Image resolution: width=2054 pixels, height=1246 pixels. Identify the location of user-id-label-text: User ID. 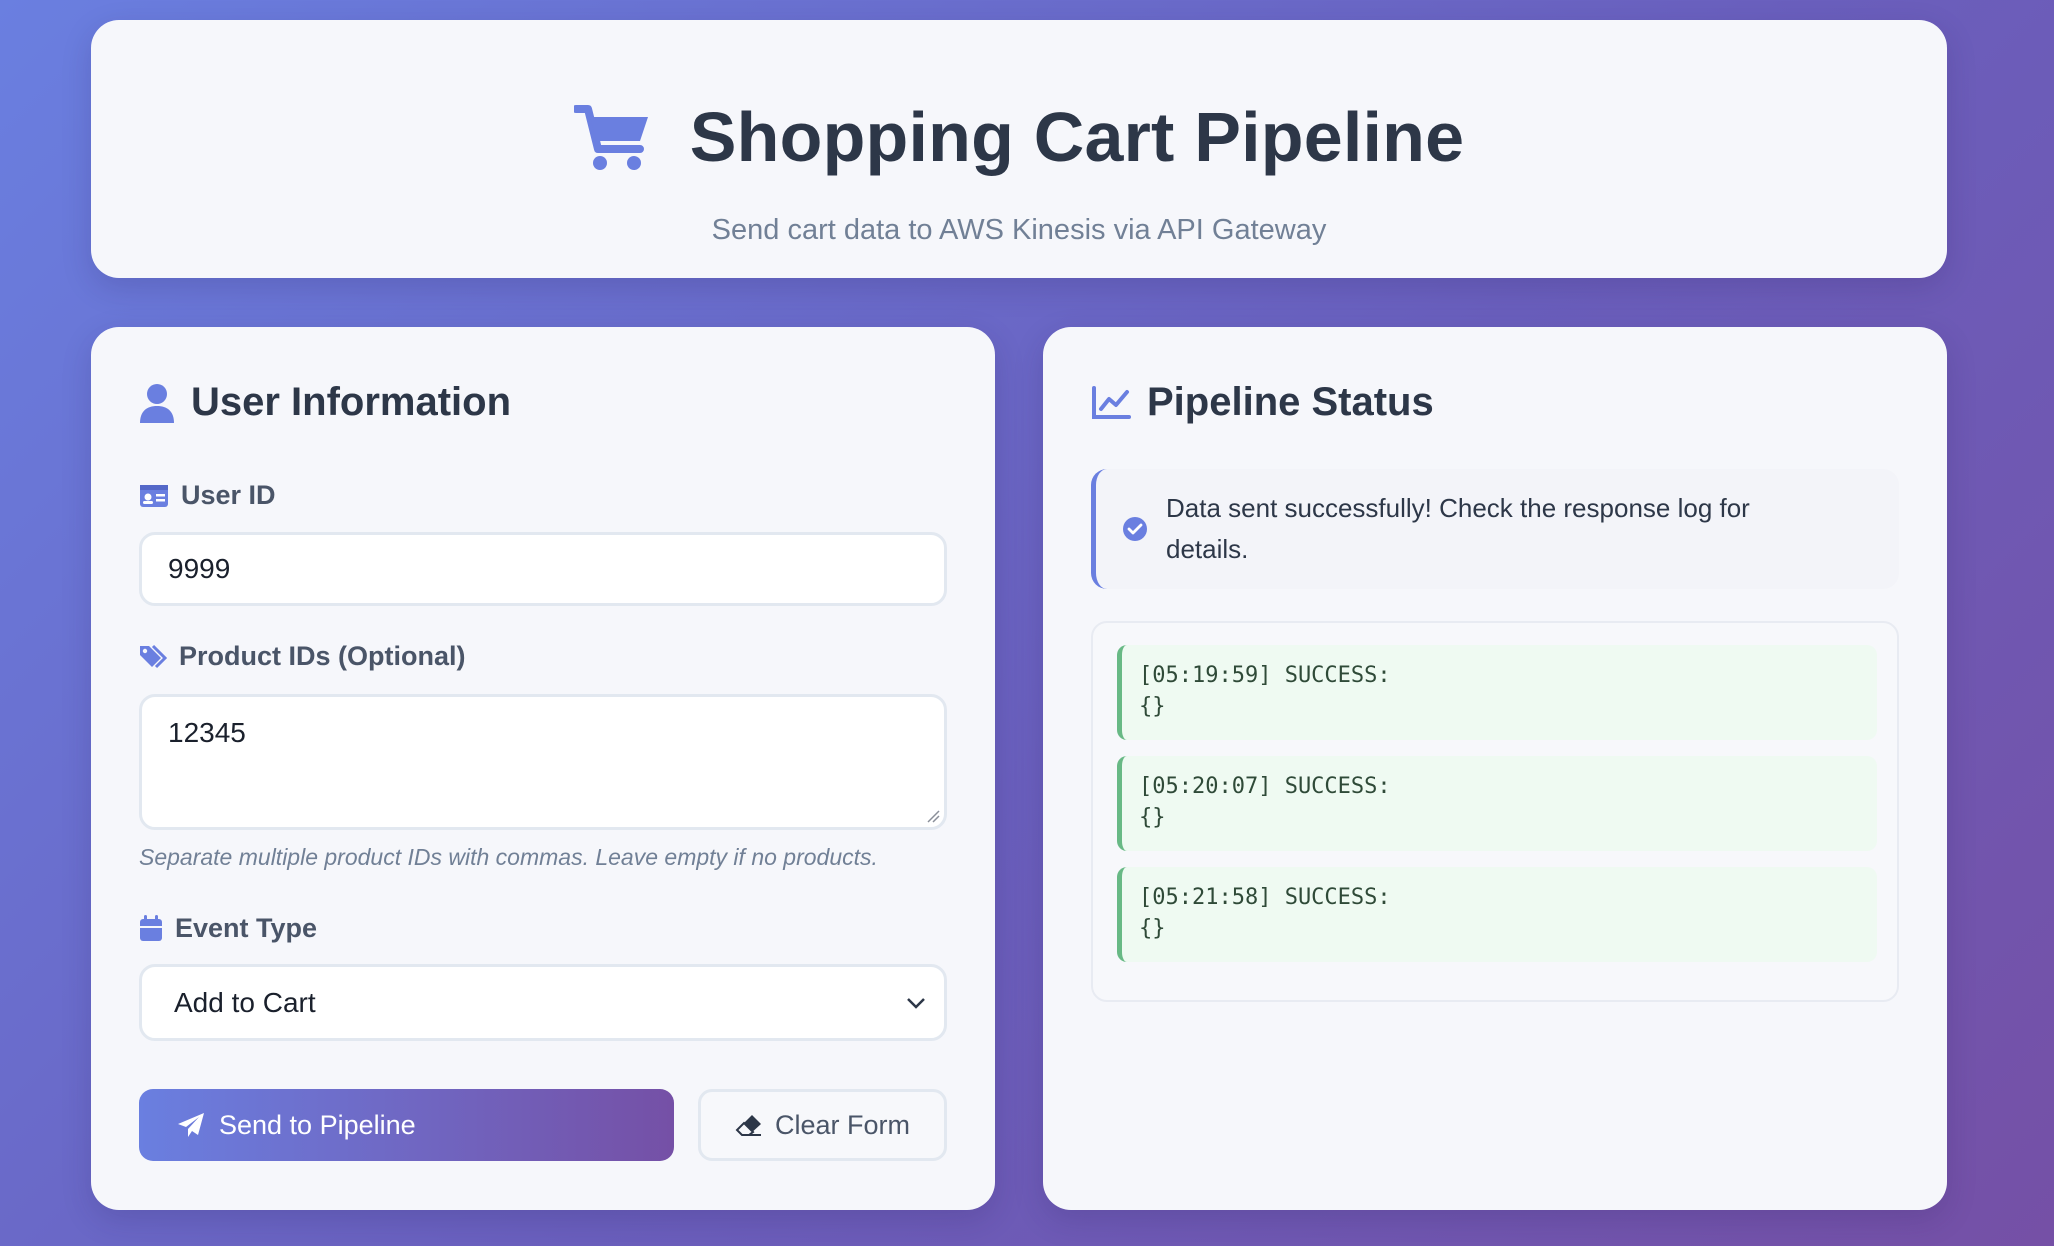
(228, 495).